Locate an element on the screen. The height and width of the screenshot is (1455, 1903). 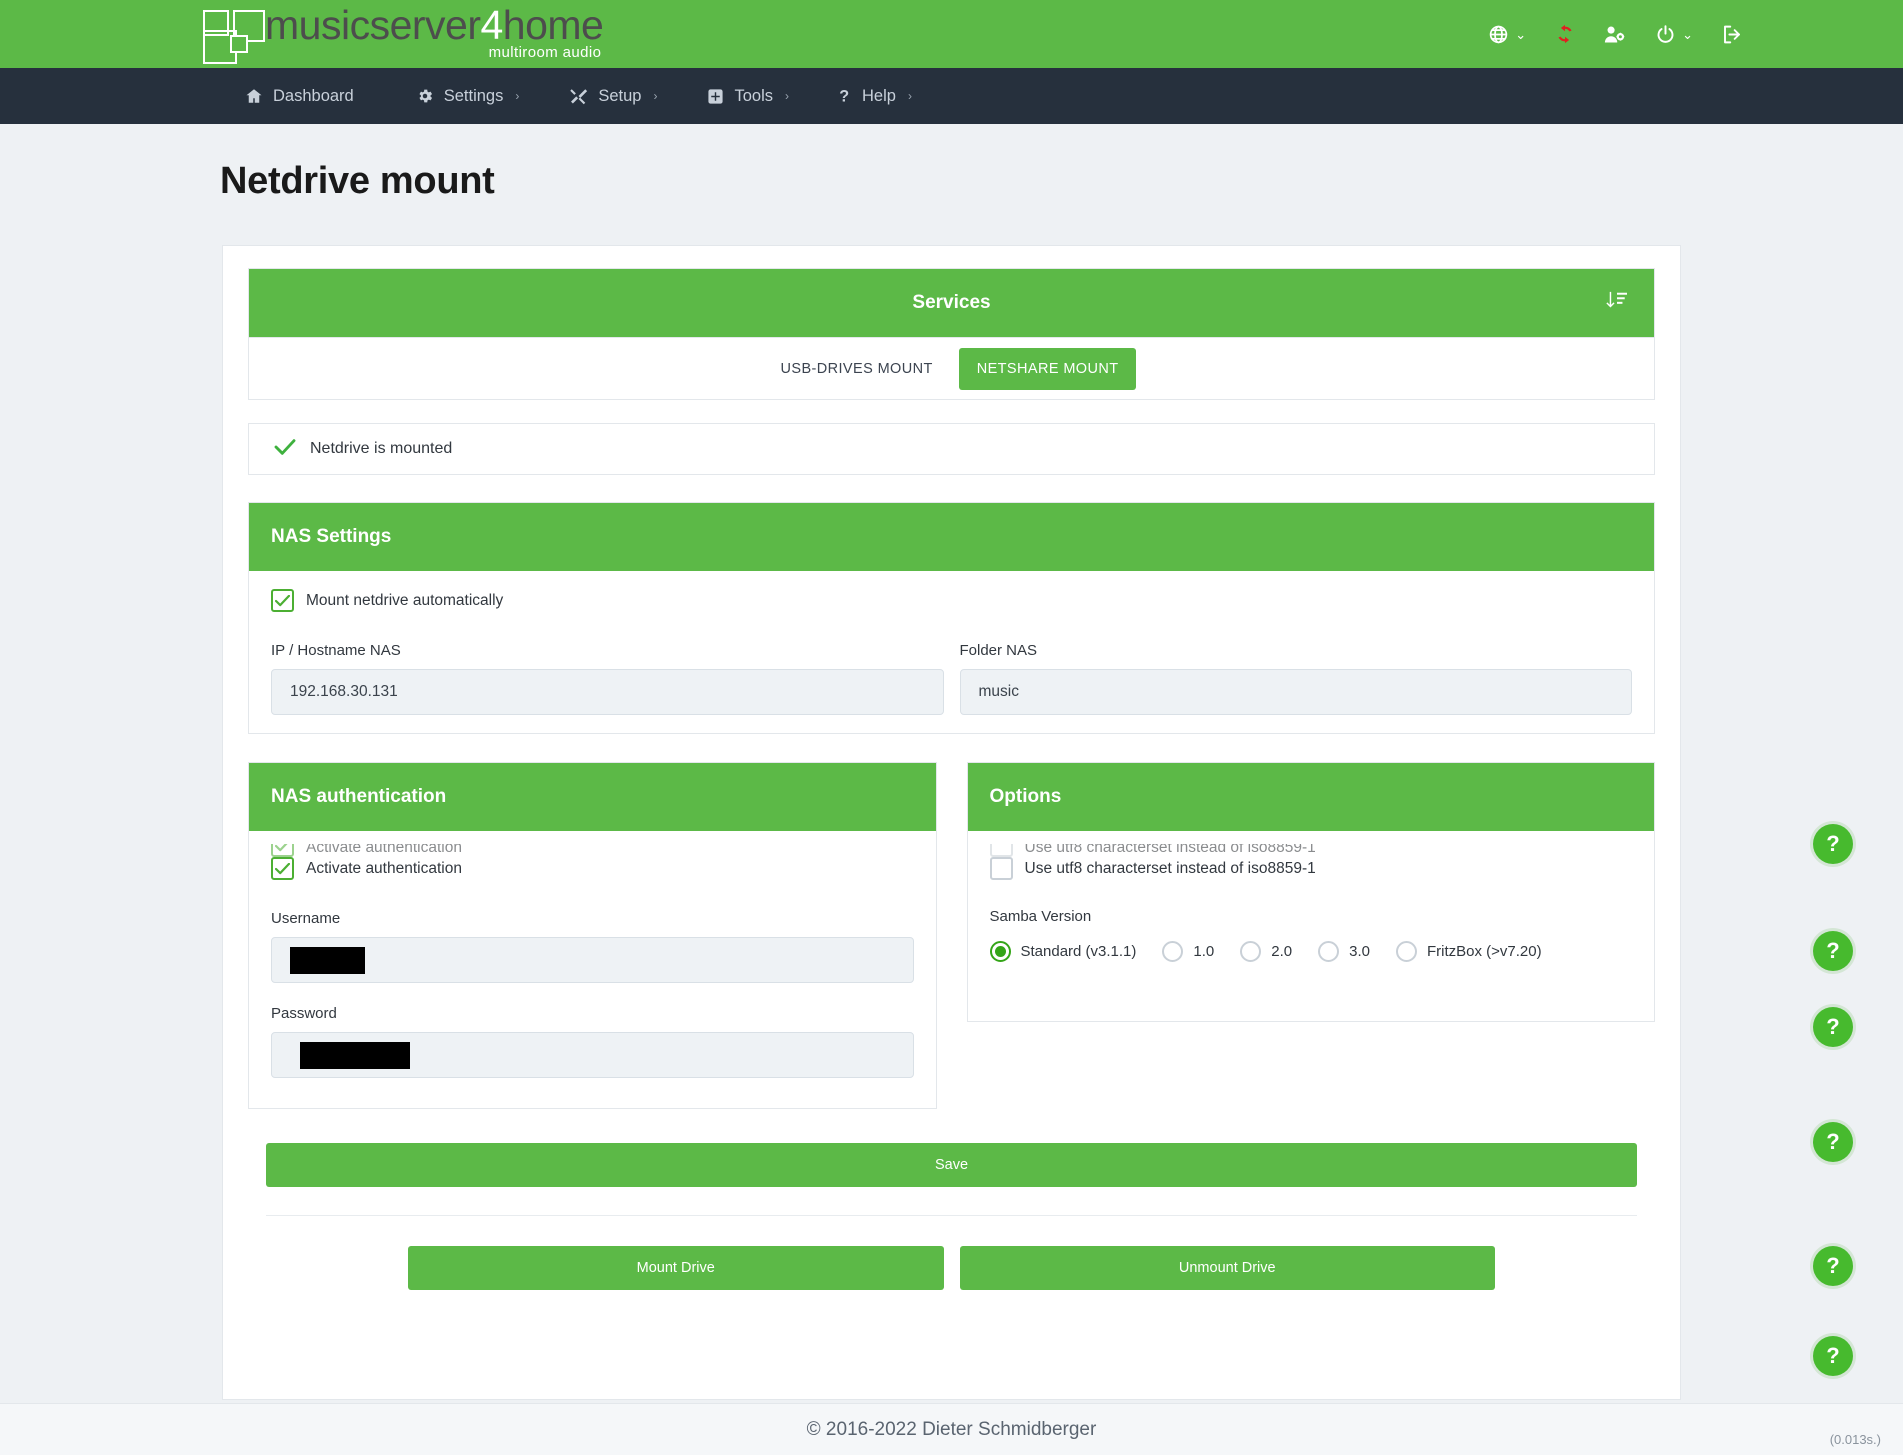
nav-label-settings: Settings is located at coordinates (473, 95).